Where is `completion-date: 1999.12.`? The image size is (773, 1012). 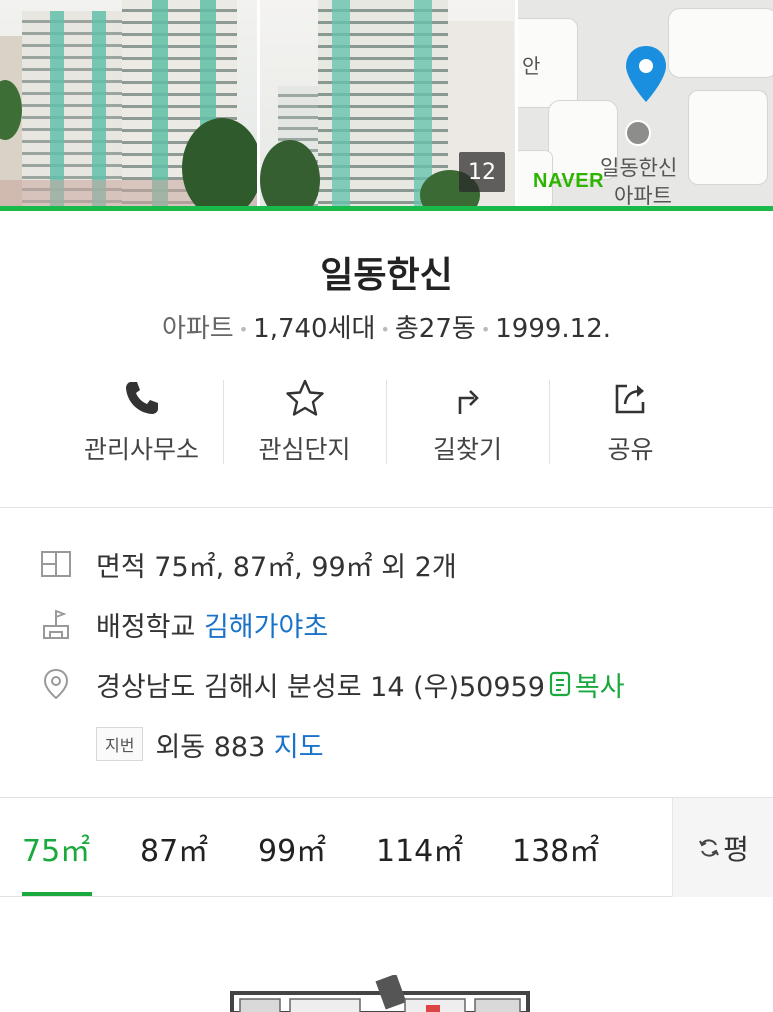
completion-date: 1999.12. is located at coordinates (553, 329).